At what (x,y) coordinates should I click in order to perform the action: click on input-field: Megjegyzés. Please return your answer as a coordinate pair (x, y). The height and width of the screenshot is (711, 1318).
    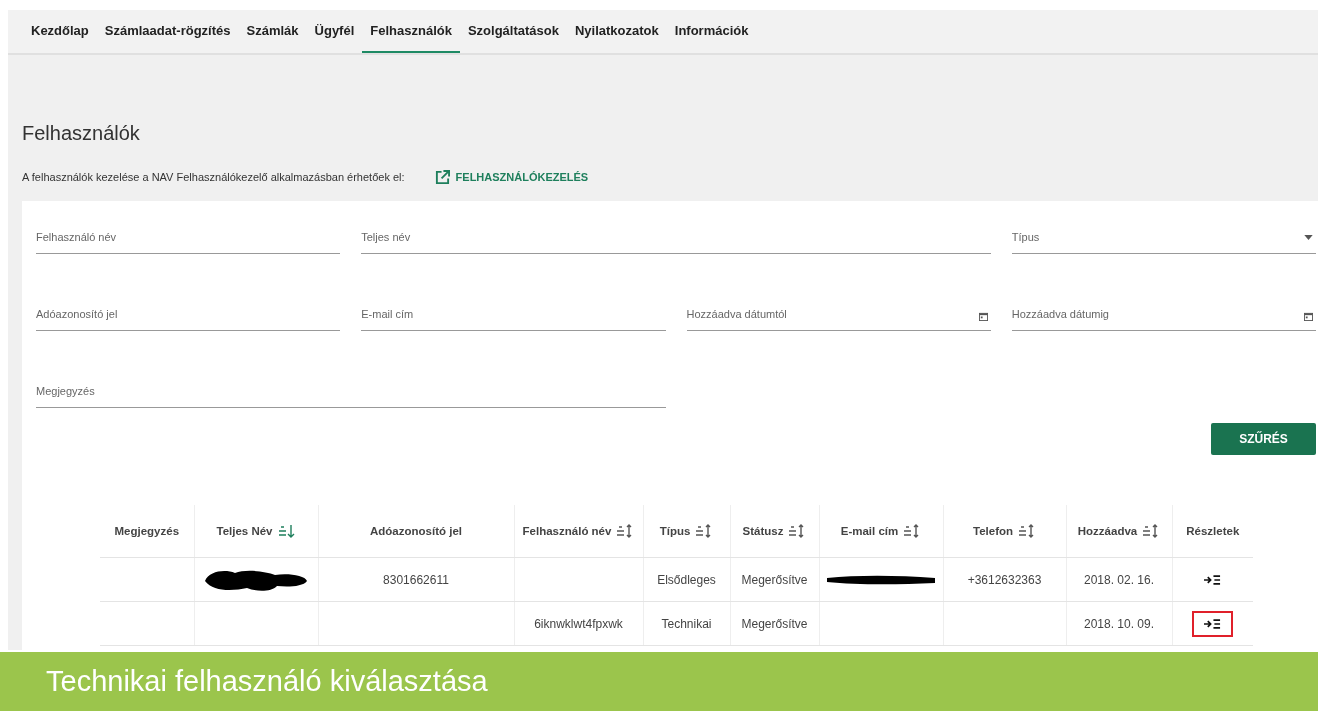
    Looking at the image, I should click on (351, 391).